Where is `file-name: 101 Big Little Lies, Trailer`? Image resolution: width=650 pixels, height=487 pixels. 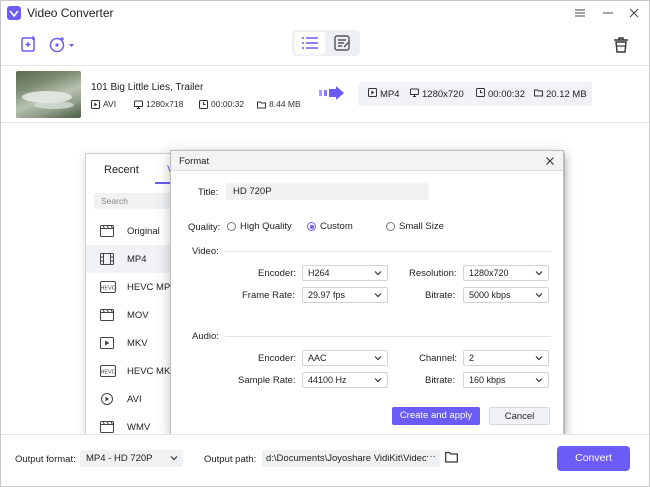 file-name: 101 Big Little Lies, Trailer is located at coordinates (147, 87).